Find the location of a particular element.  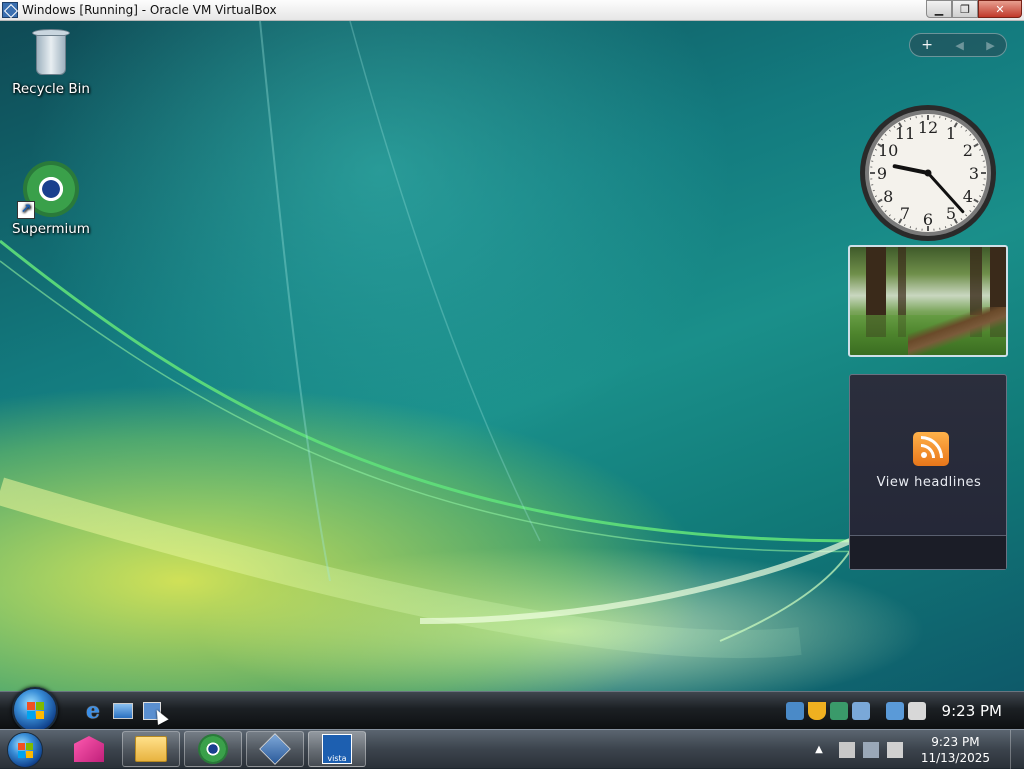

host-clock: 9:23 PM 11/13/2025 is located at coordinates (955, 750).